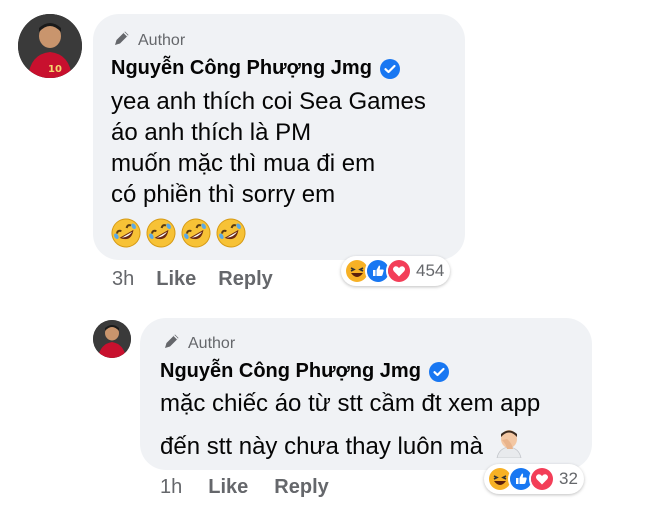 This screenshot has height=507, width=660. I want to click on facepalm-emoji-icon, so click(509, 446).